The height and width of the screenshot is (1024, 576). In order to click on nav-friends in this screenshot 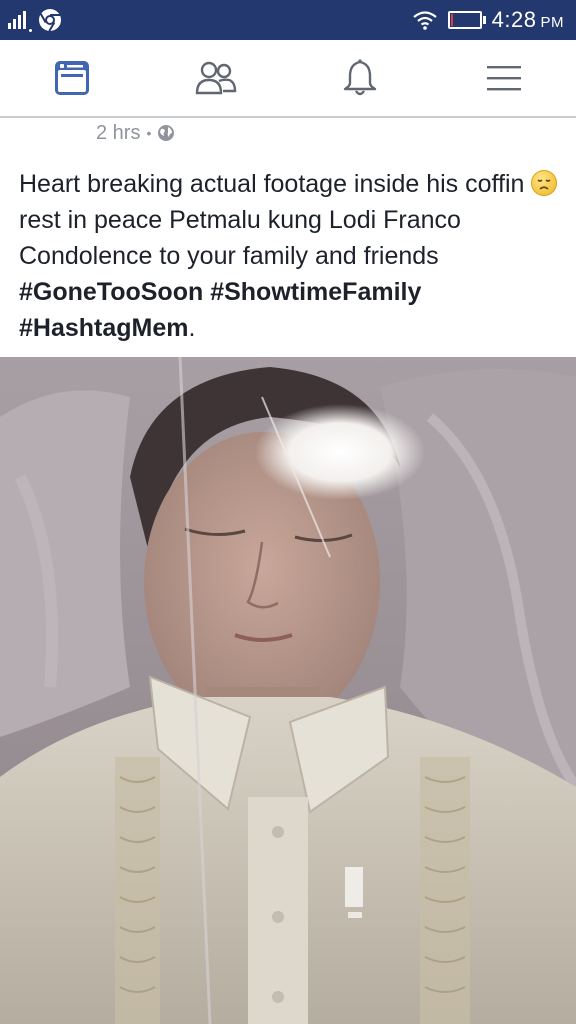, I will do `click(216, 78)`.